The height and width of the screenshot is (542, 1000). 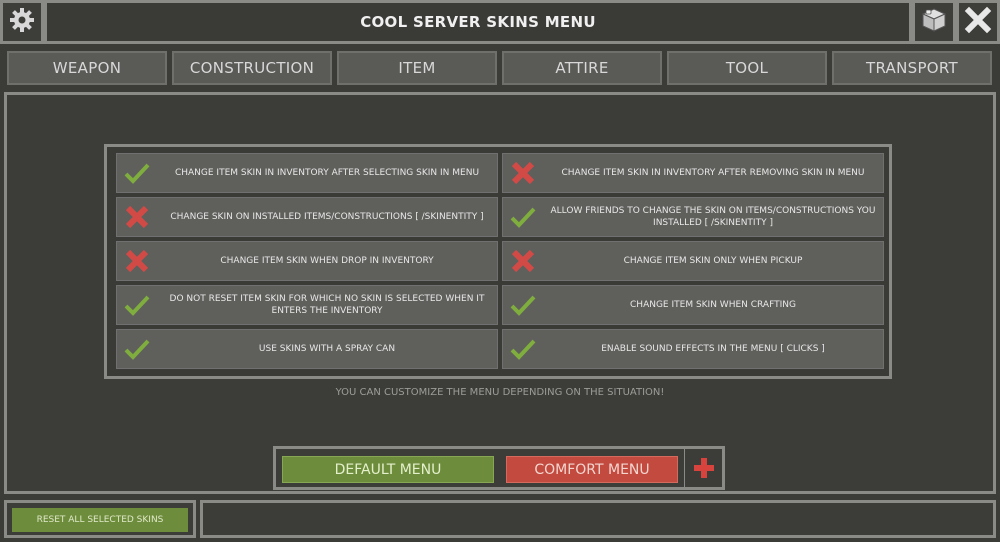 I want to click on tab-weapon: WEAPON, so click(x=87, y=68).